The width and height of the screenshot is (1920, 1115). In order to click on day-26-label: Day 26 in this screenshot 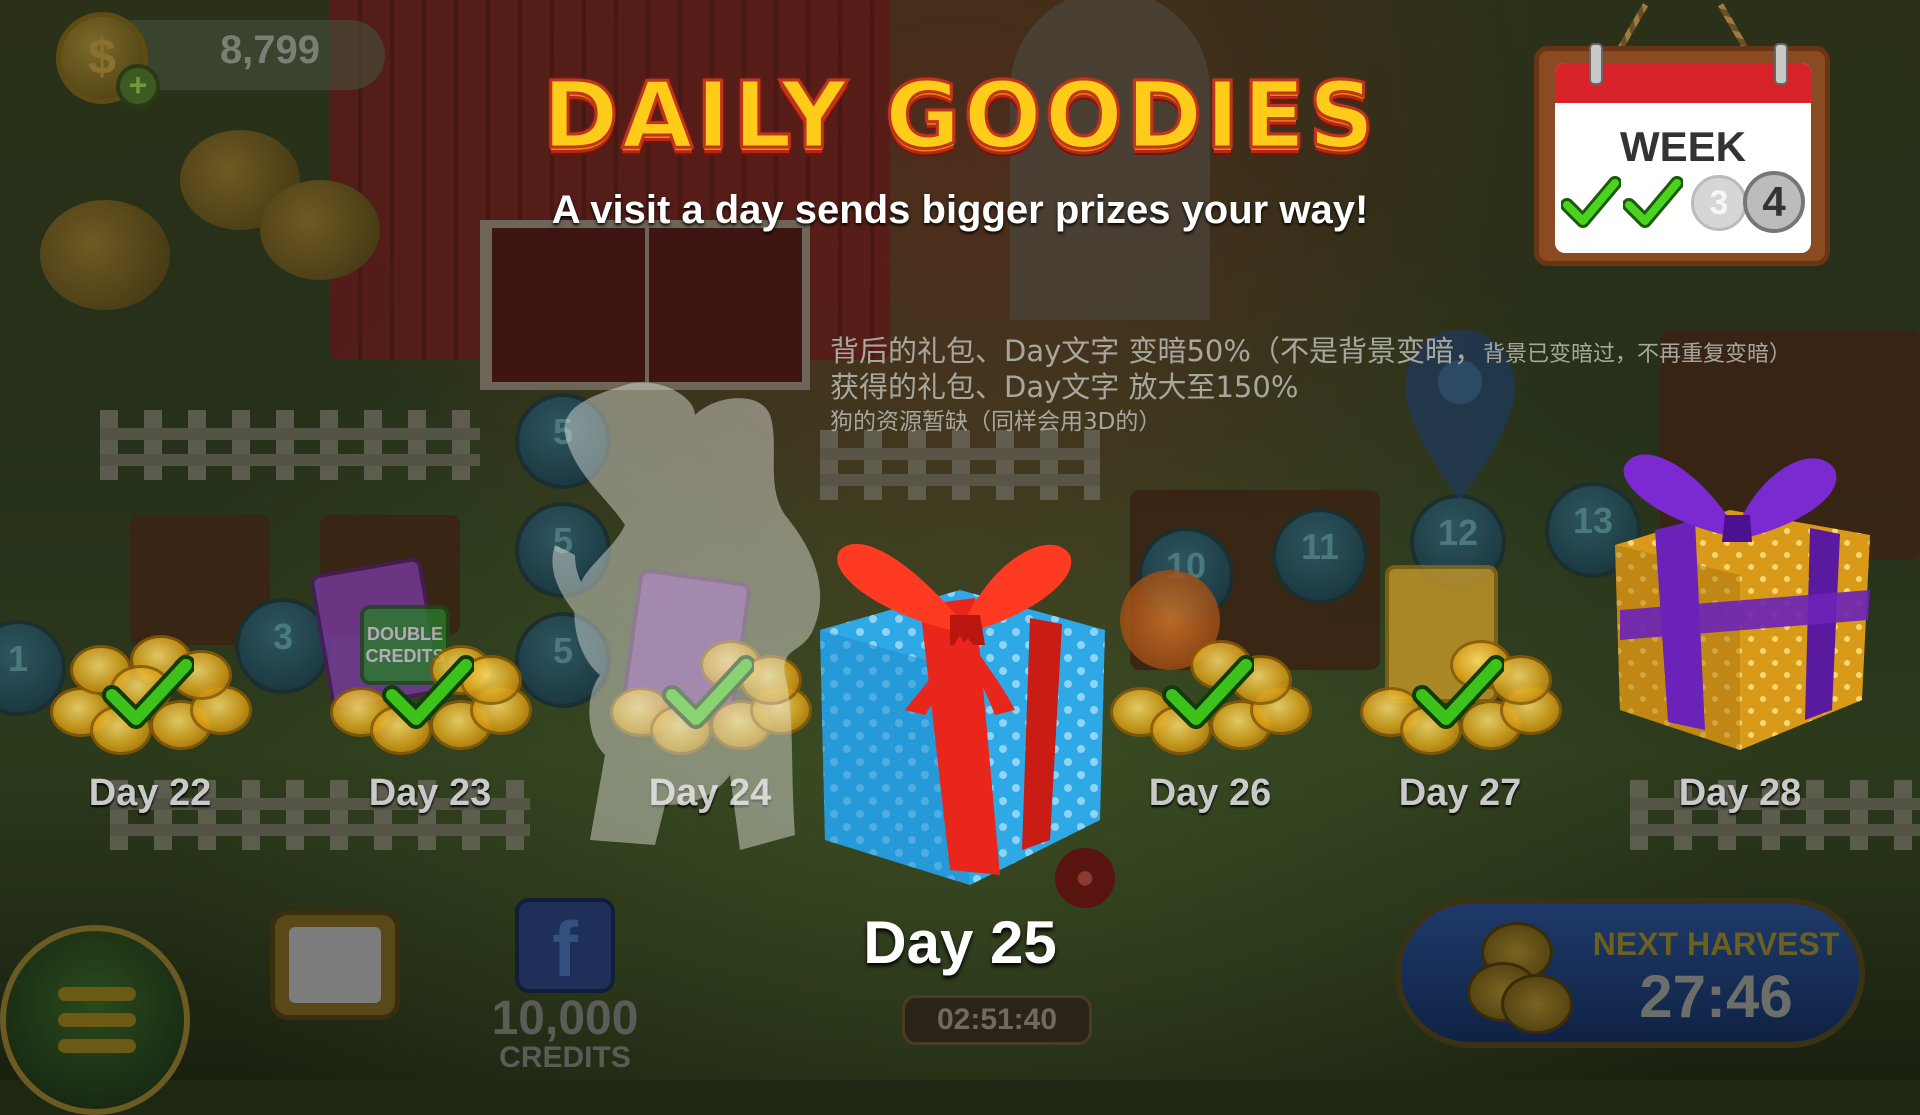, I will do `click(1210, 793)`.